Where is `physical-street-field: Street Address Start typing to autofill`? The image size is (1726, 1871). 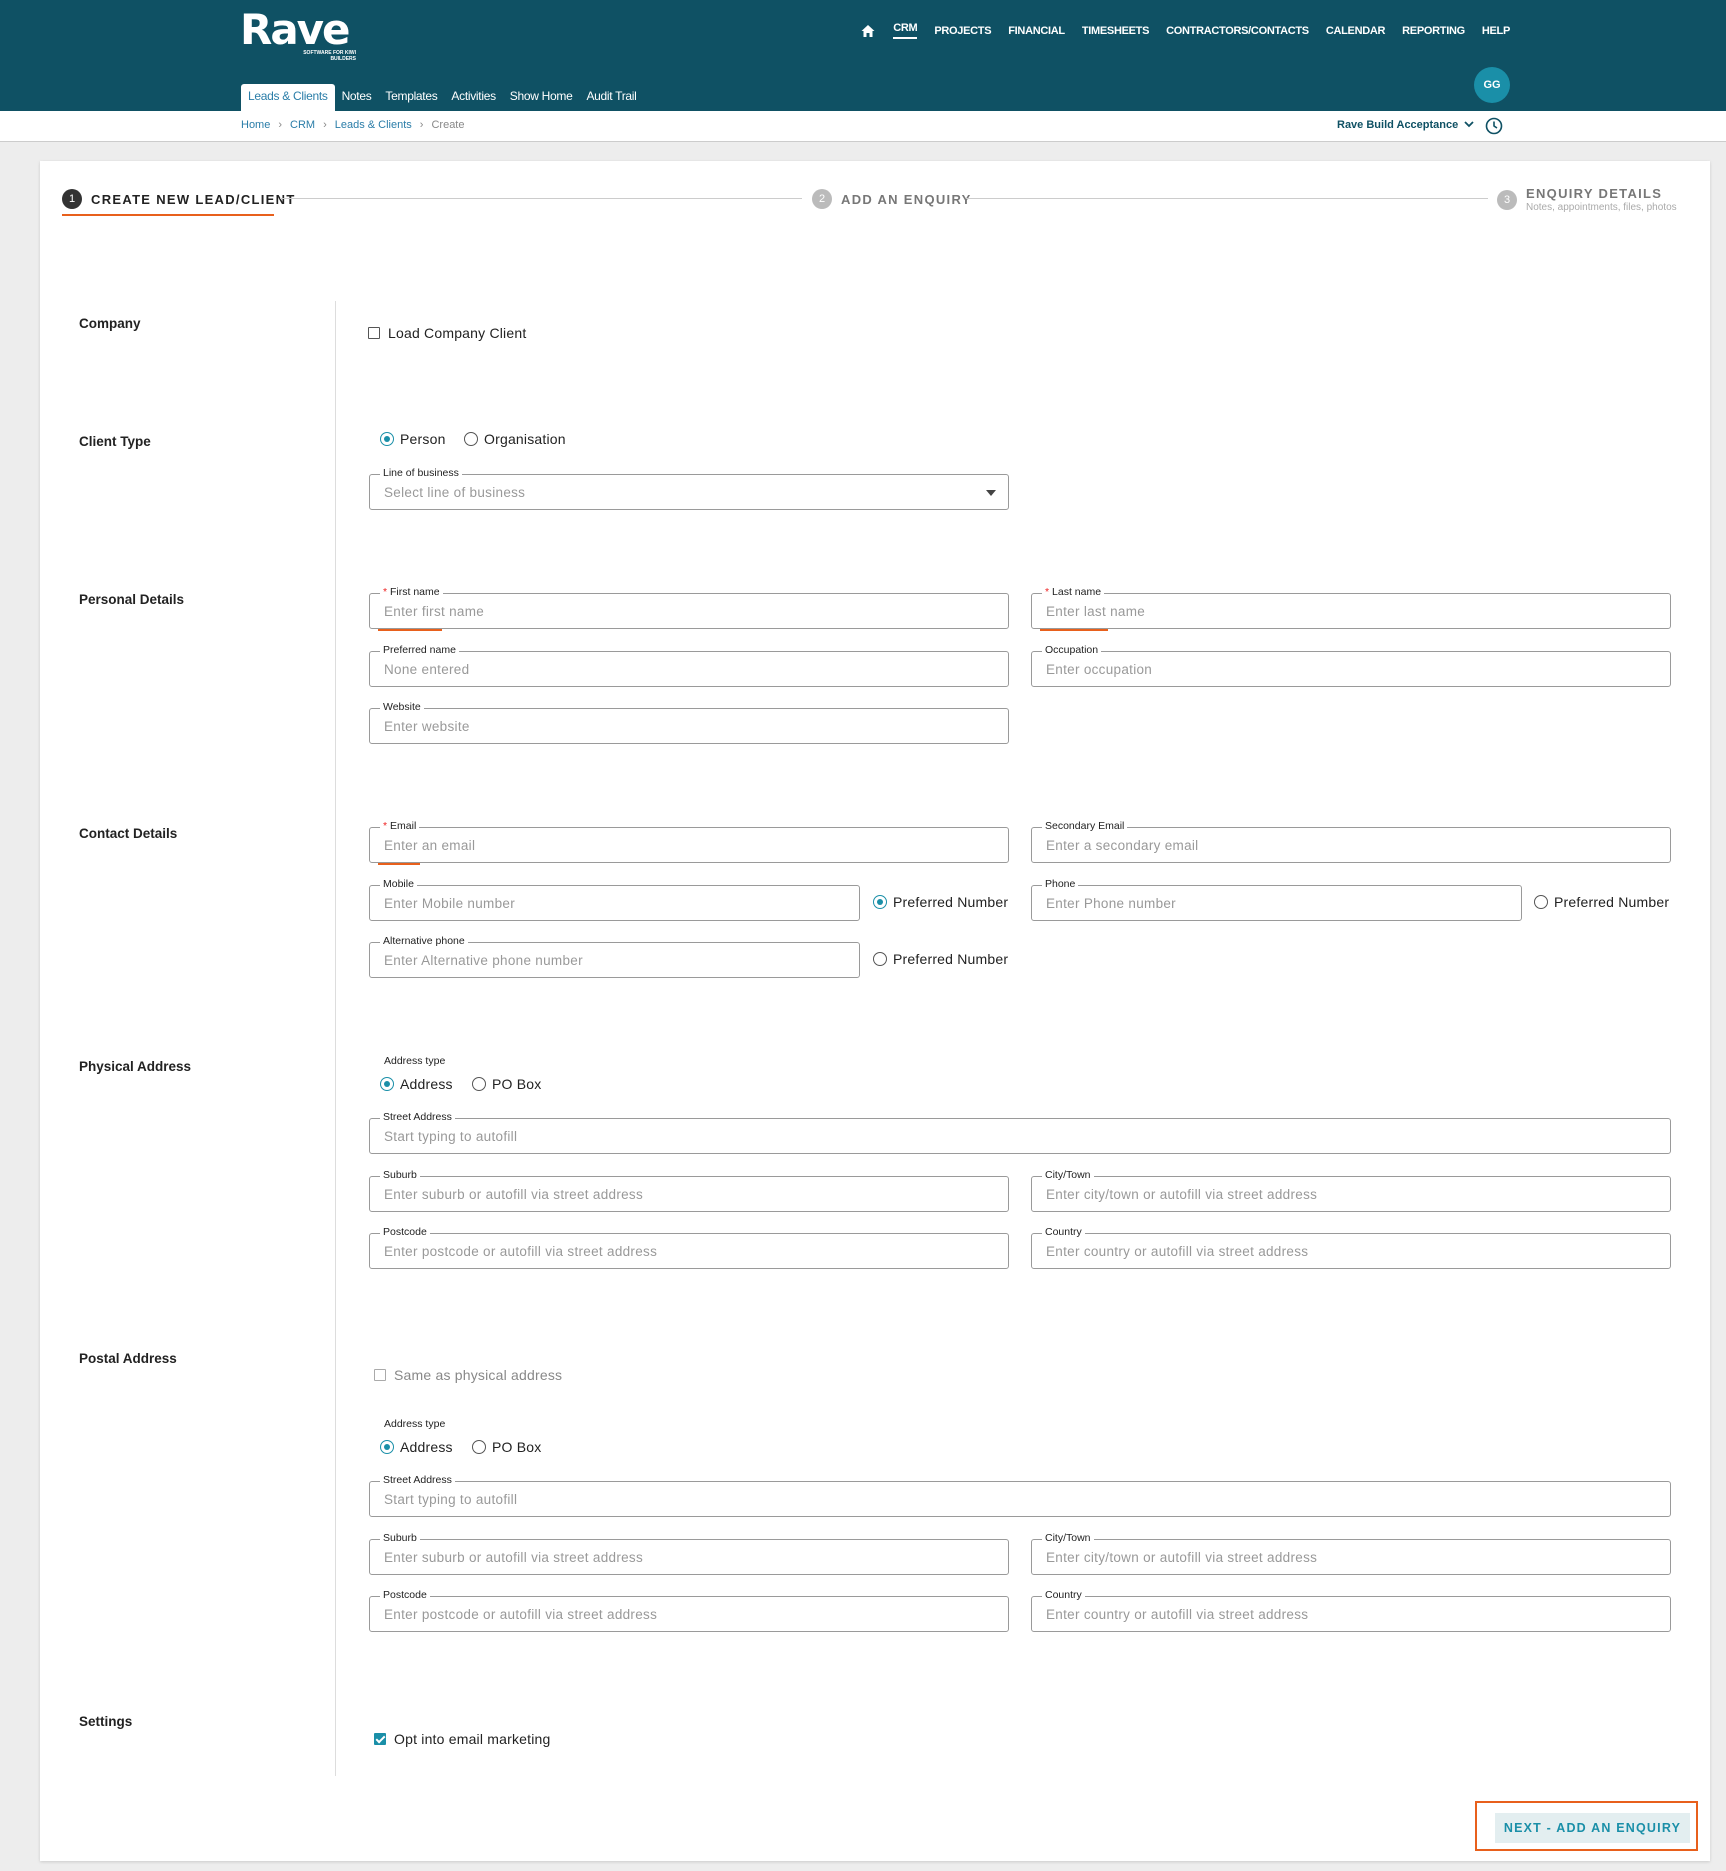
physical-street-field: Street Address Start typing to autofill is located at coordinates (1020, 1132).